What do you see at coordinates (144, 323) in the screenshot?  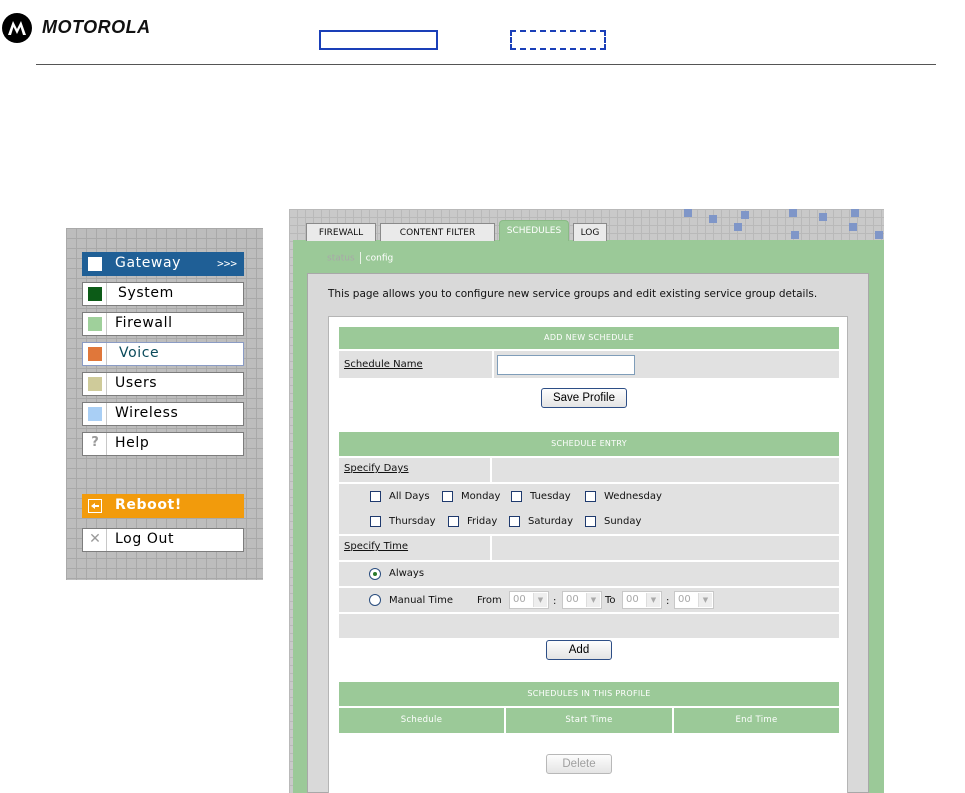 I see `nav-label: Firewall` at bounding box center [144, 323].